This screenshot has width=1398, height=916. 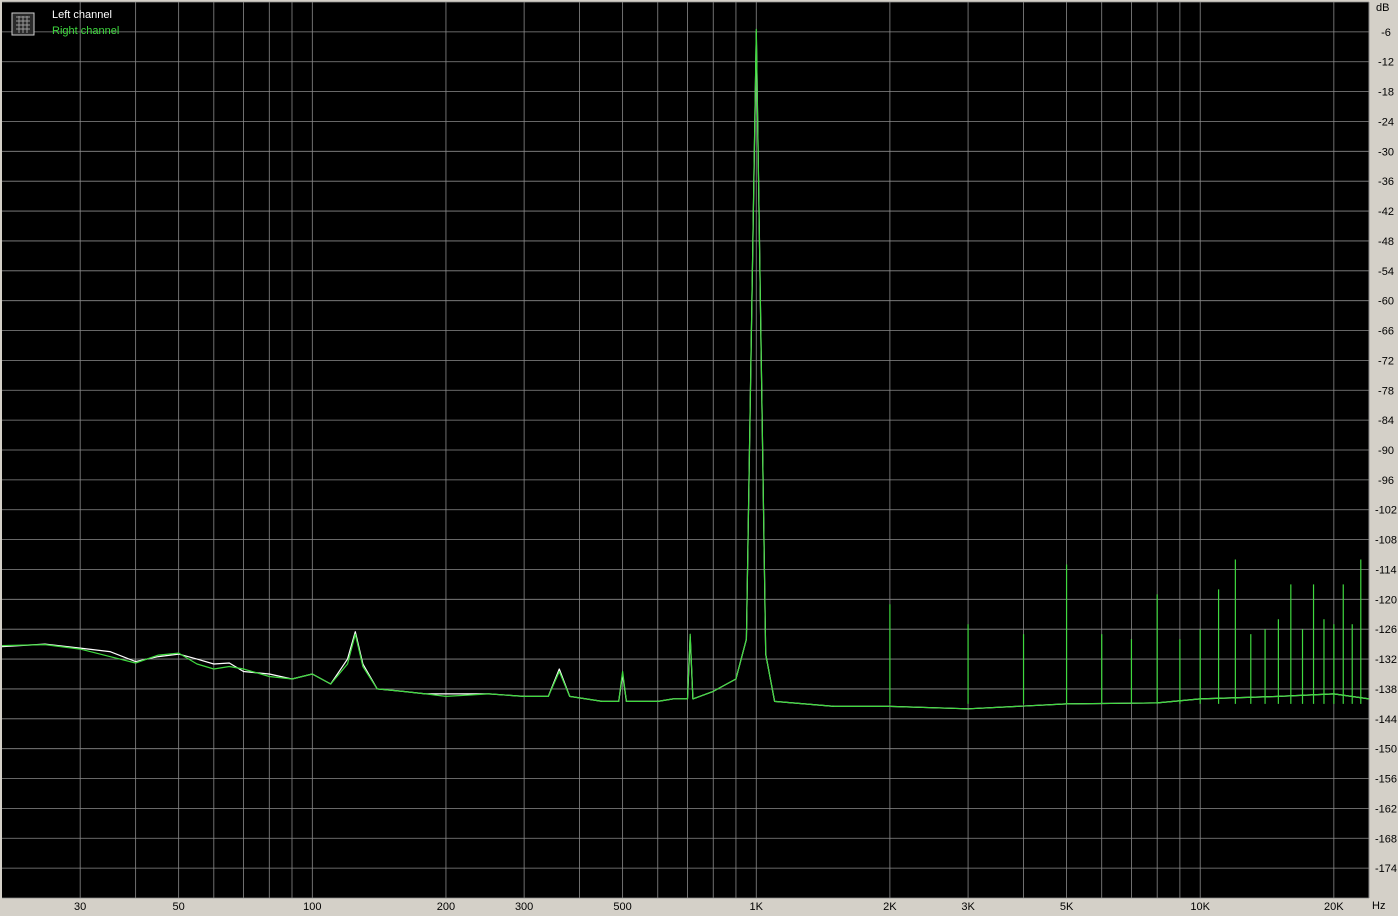 What do you see at coordinates (1386, 809) in the screenshot?
I see `y-tick-label: -162` at bounding box center [1386, 809].